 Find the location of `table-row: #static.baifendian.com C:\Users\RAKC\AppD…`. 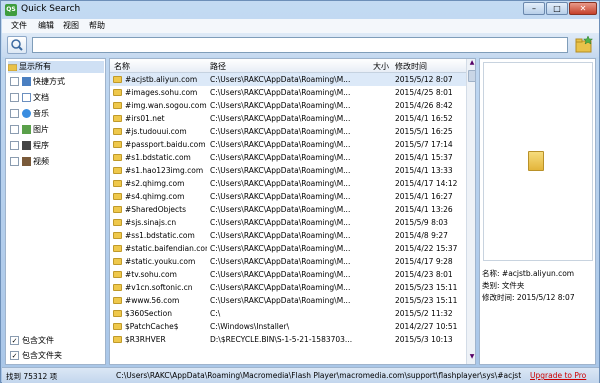

table-row: #static.baifendian.com C:\Users\RAKC\AppD… is located at coordinates (288, 248).